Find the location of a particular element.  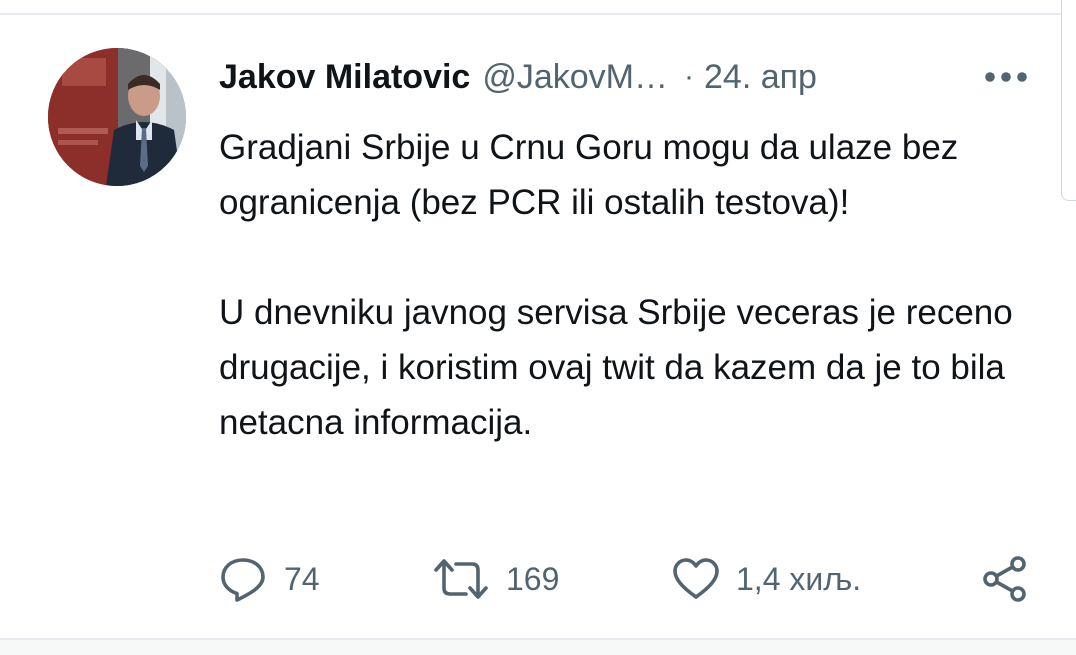

author-name: Jakov Milatovic is located at coordinates (344, 77).